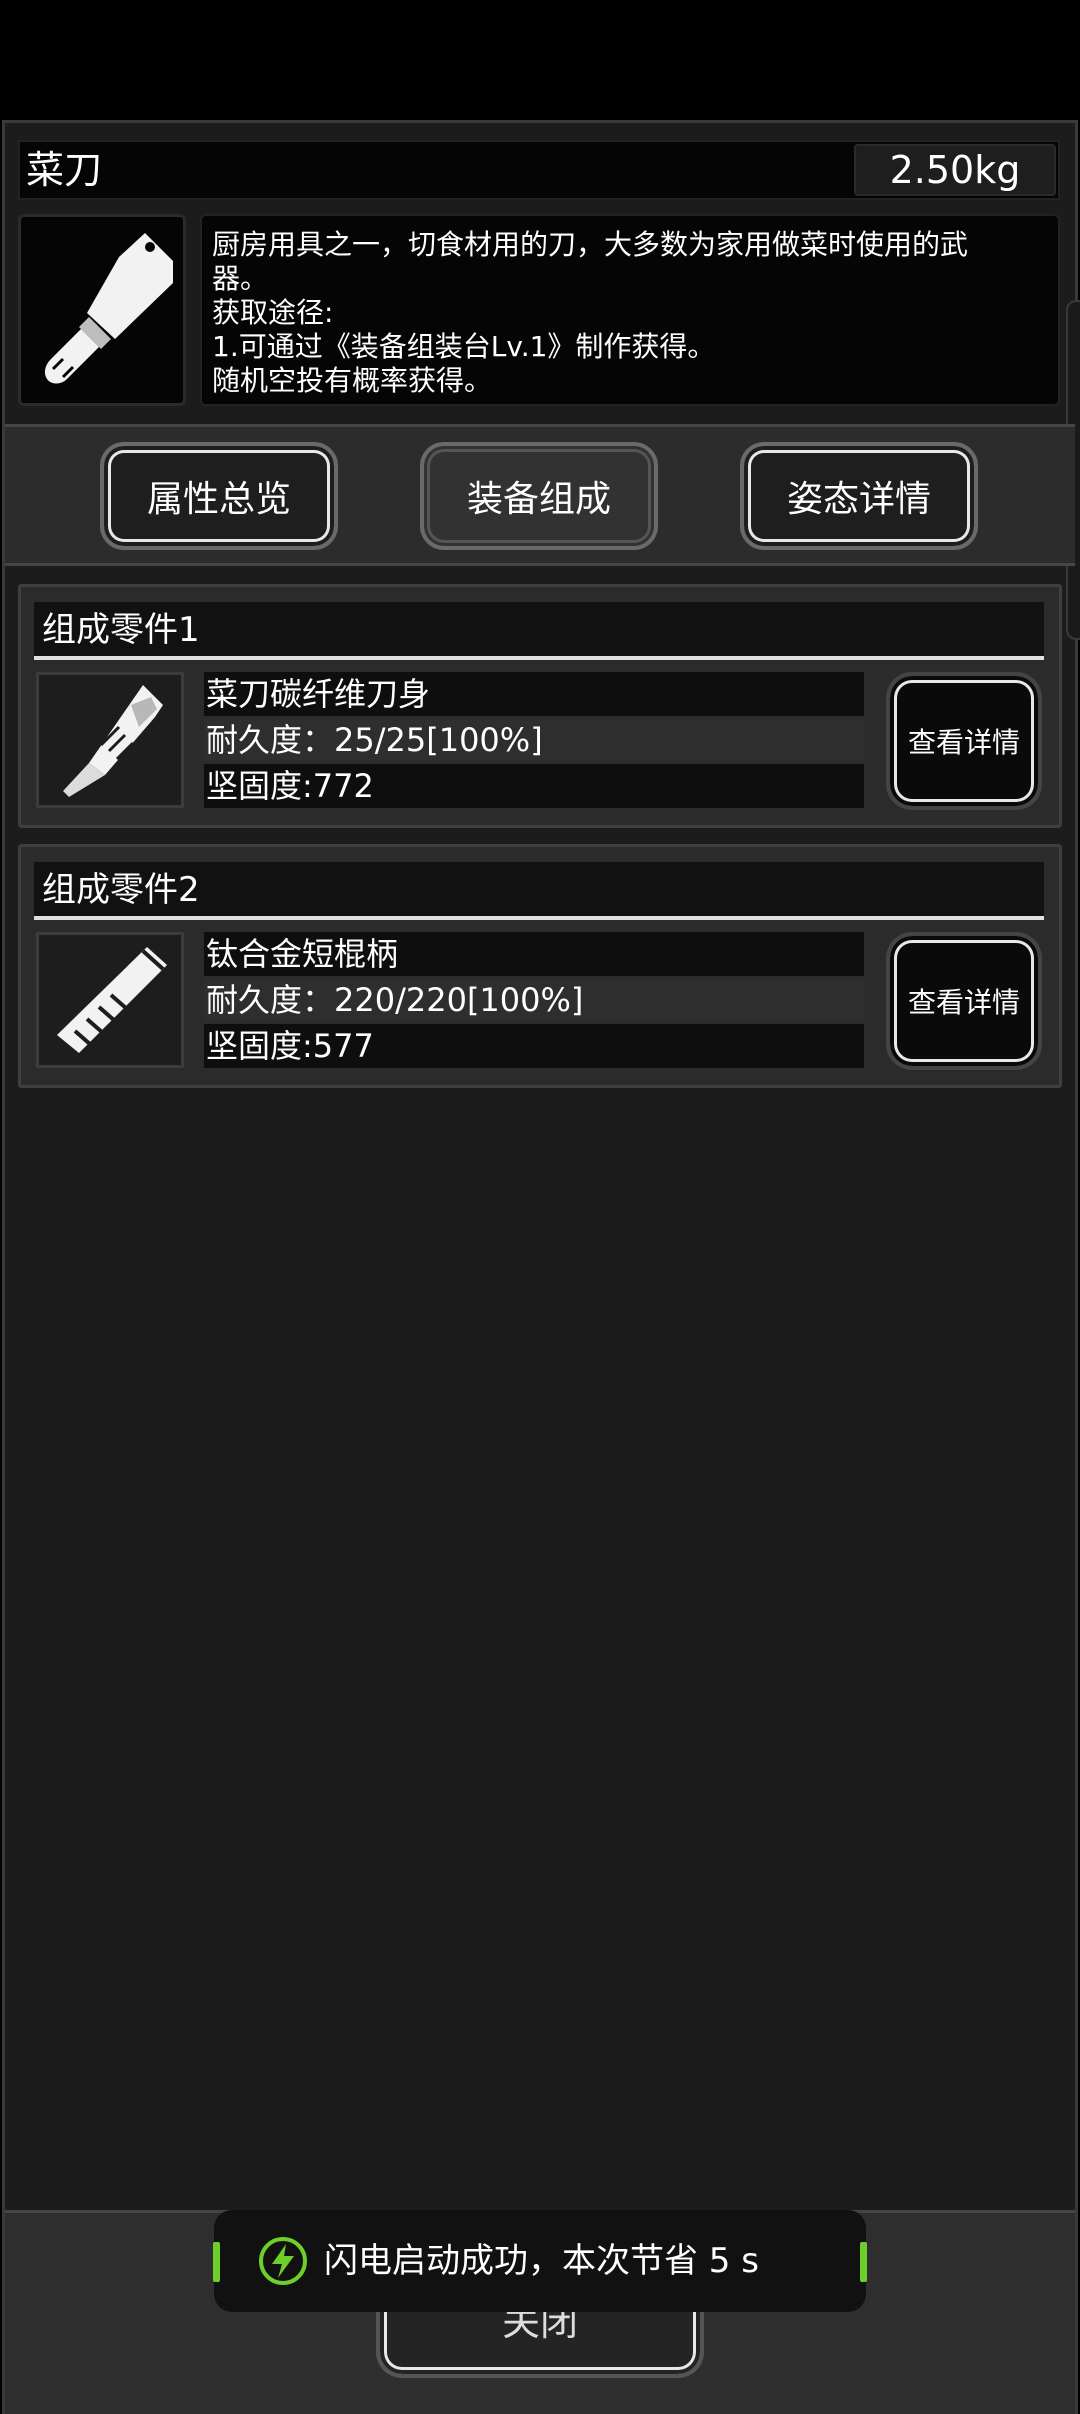 The height and width of the screenshot is (2414, 1080). What do you see at coordinates (240, 278) in the screenshot?
I see `description-line: 器。` at bounding box center [240, 278].